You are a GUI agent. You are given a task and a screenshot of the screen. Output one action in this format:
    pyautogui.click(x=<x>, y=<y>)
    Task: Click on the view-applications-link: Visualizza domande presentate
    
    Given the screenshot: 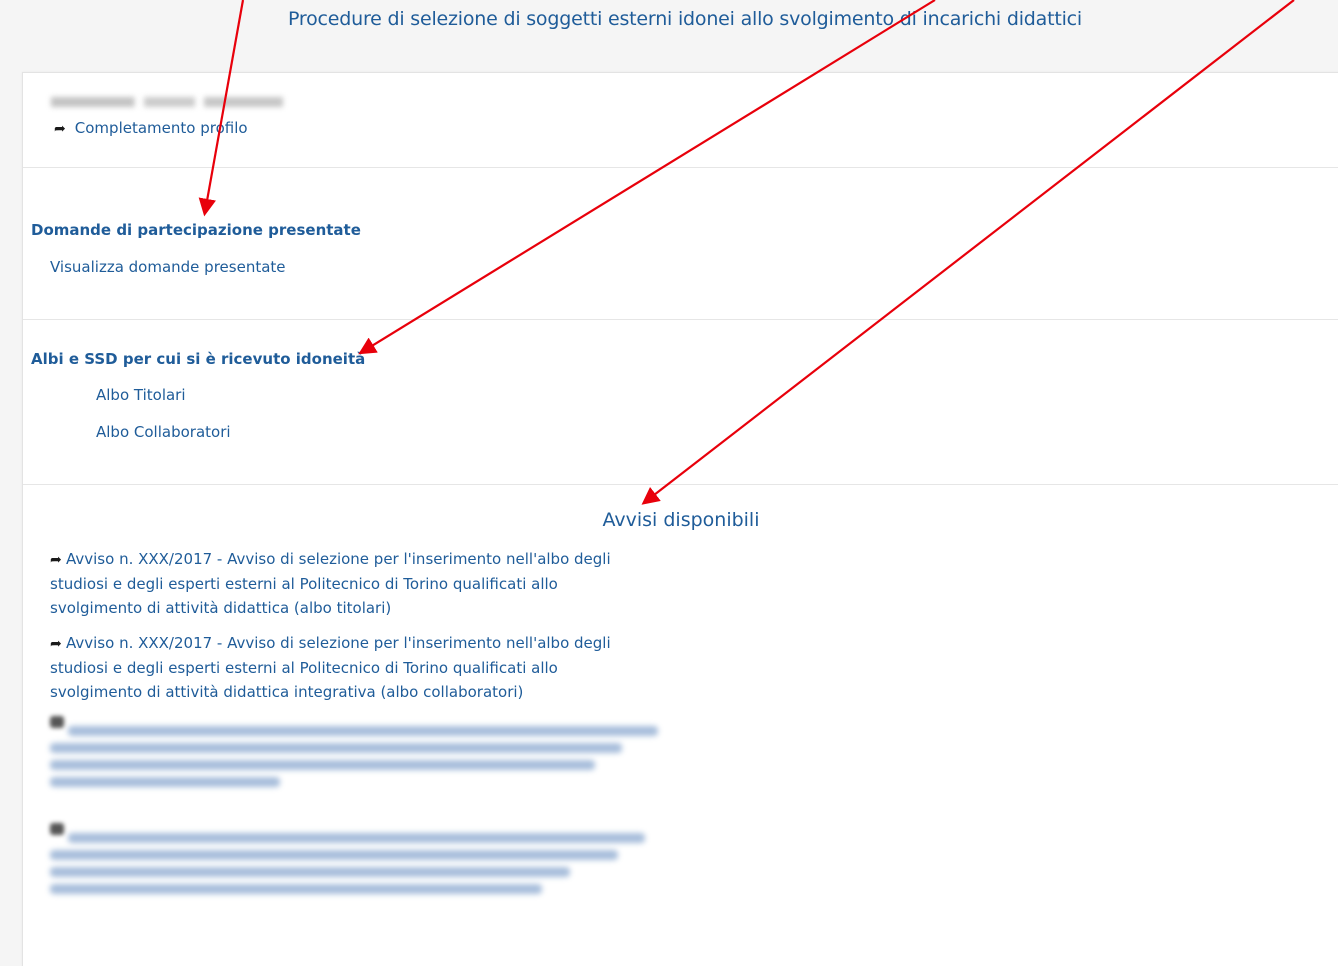 What is the action you would take?
    pyautogui.click(x=168, y=267)
    